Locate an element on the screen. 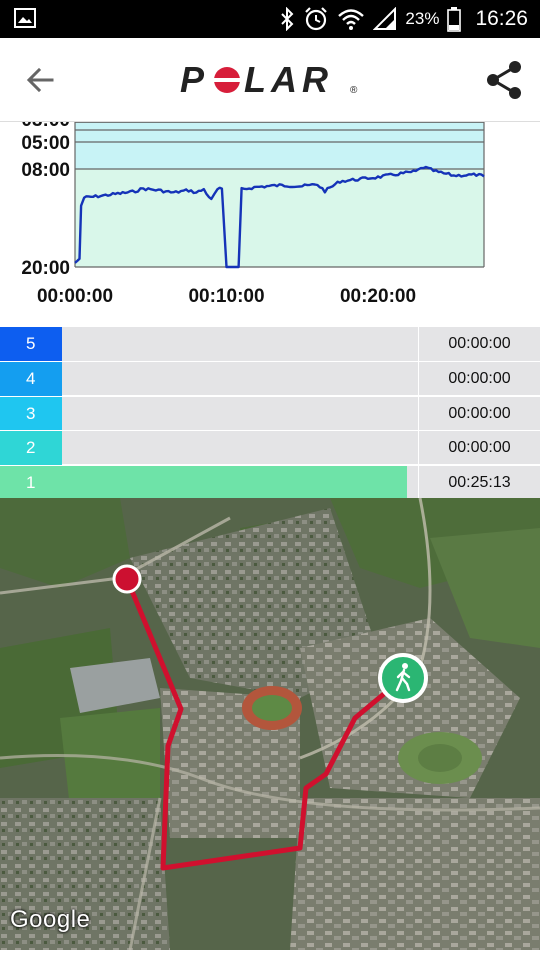  end-marker is located at coordinates (127, 579).